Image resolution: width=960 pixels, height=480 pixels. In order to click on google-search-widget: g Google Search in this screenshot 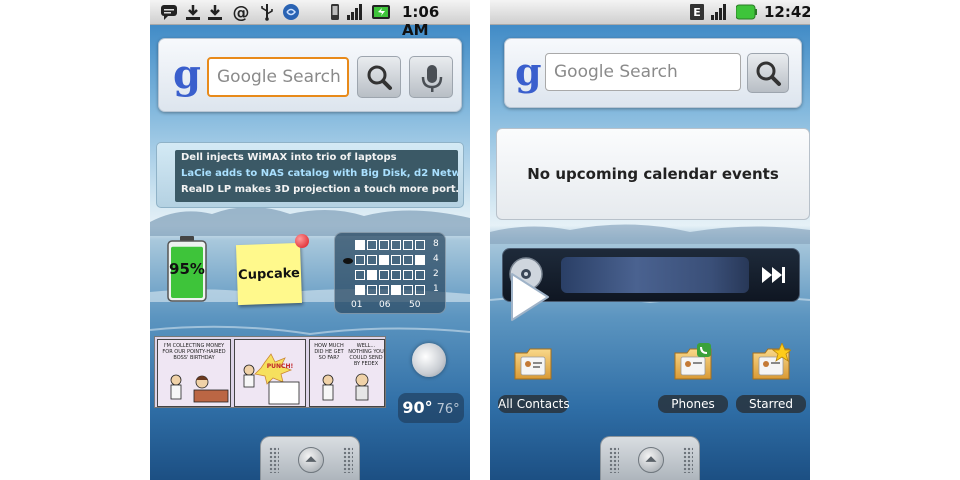, I will do `click(310, 75)`.